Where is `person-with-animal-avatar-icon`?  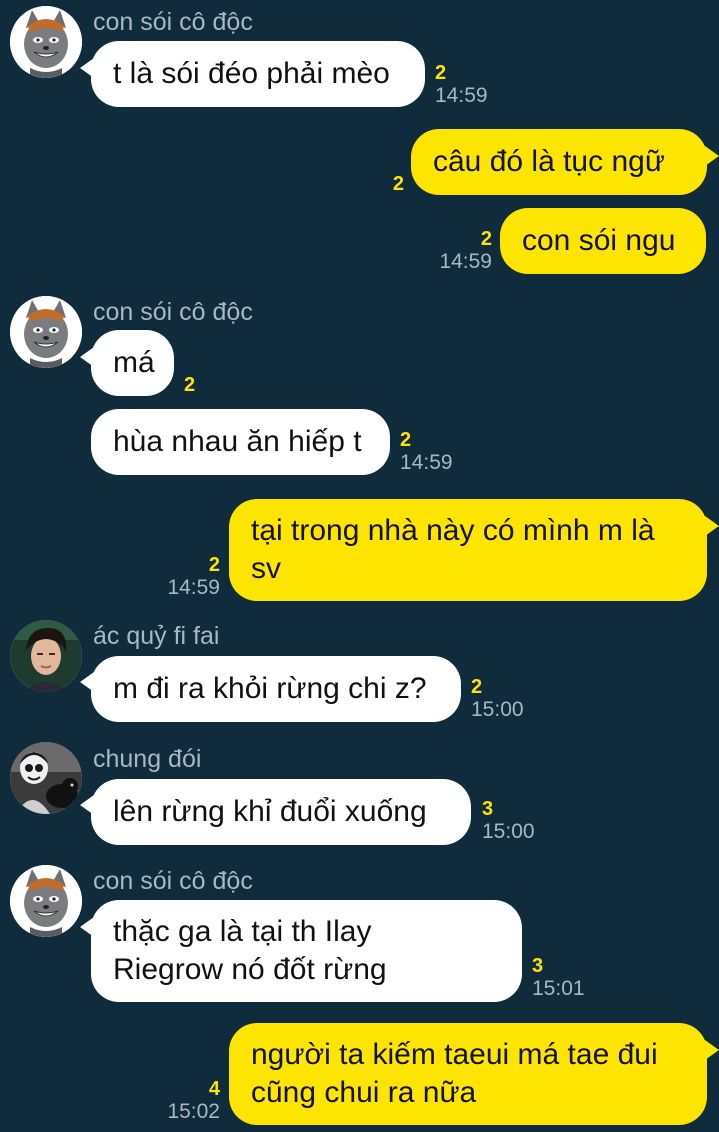
person-with-animal-avatar-icon is located at coordinates (46, 778).